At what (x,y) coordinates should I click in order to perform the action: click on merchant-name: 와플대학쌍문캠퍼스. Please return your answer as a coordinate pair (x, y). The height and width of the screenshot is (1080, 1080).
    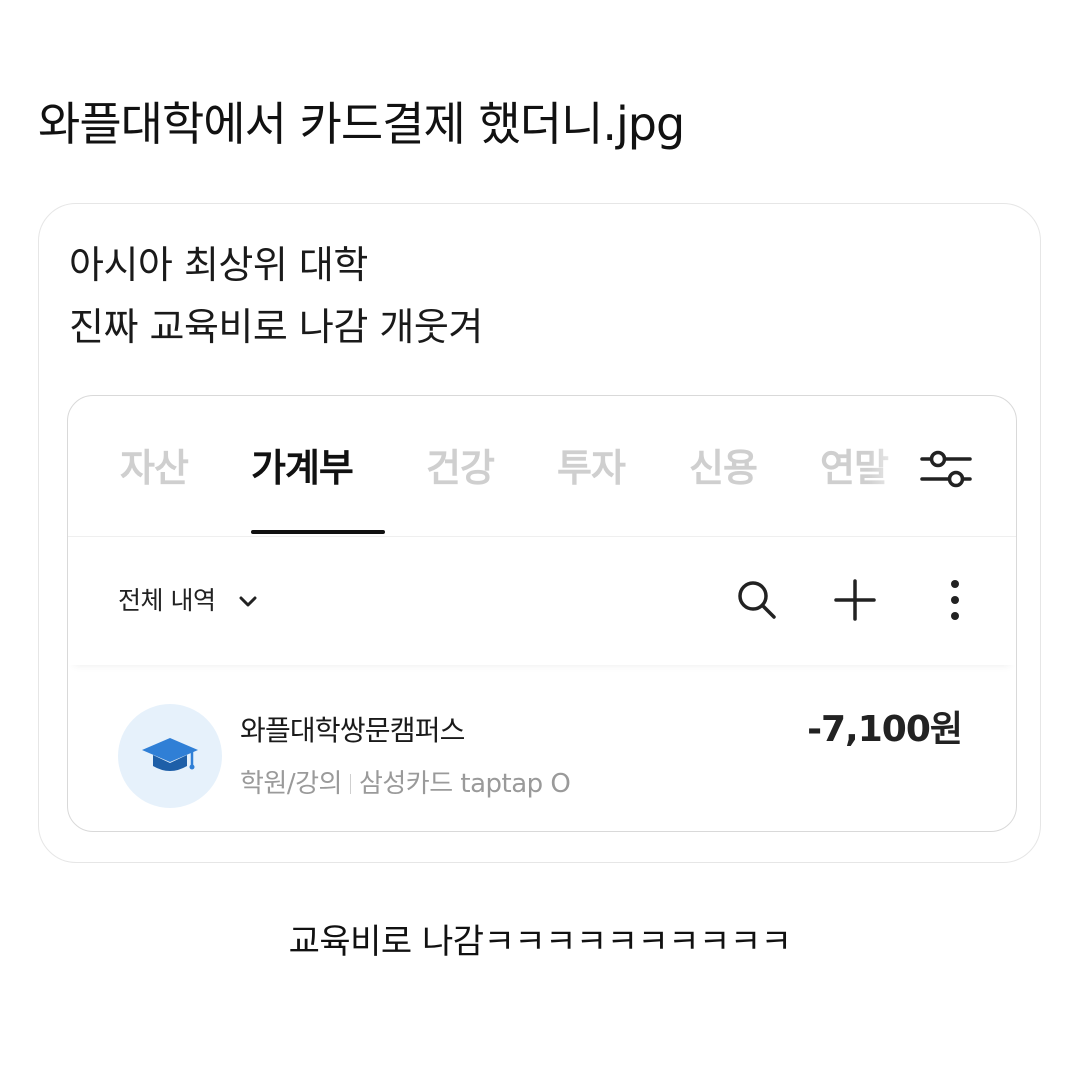
    Looking at the image, I should click on (352, 730).